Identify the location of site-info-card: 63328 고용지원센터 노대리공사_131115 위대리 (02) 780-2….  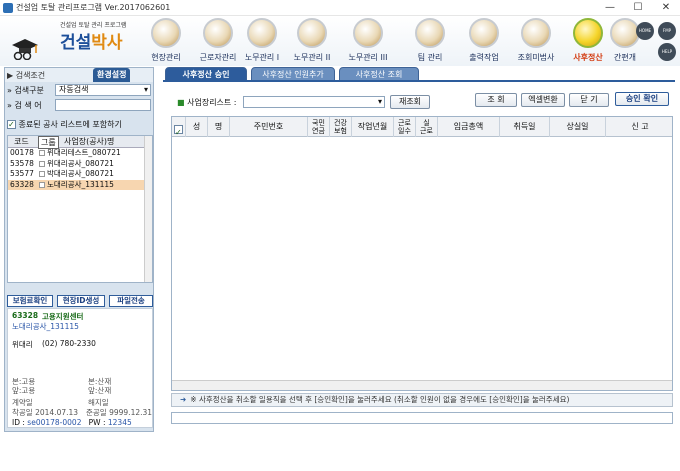
(80, 368).